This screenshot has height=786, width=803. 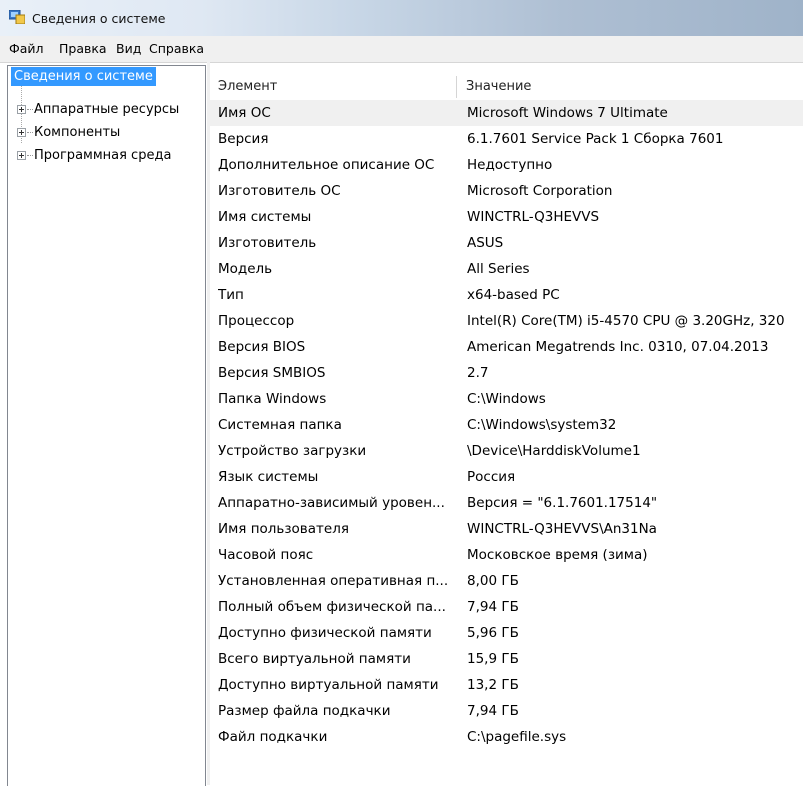 I want to click on cell-item: Версия BIOS, so click(x=262, y=347).